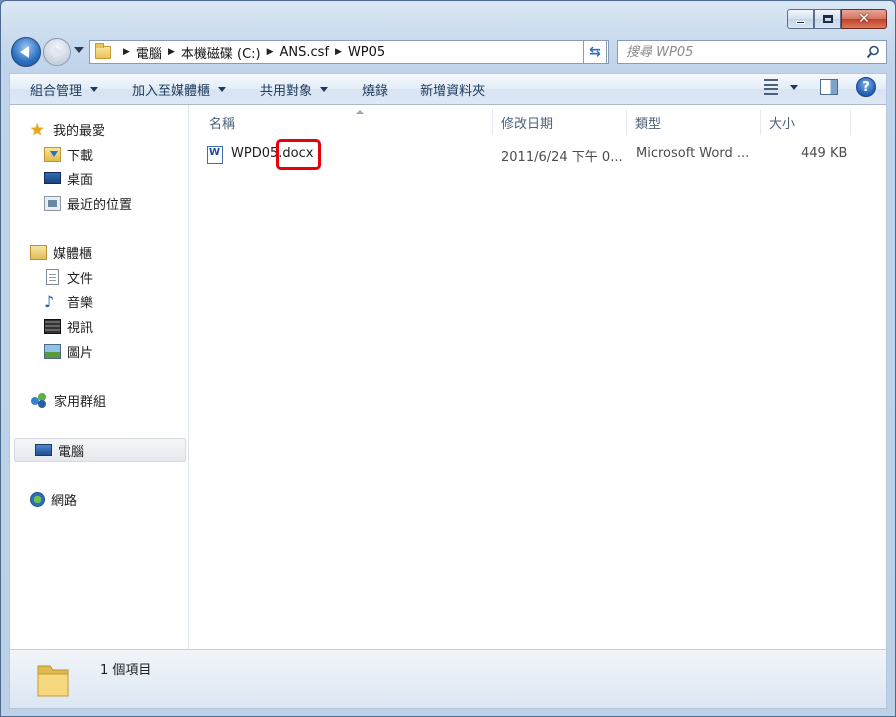  I want to click on search-icon, so click(873, 52).